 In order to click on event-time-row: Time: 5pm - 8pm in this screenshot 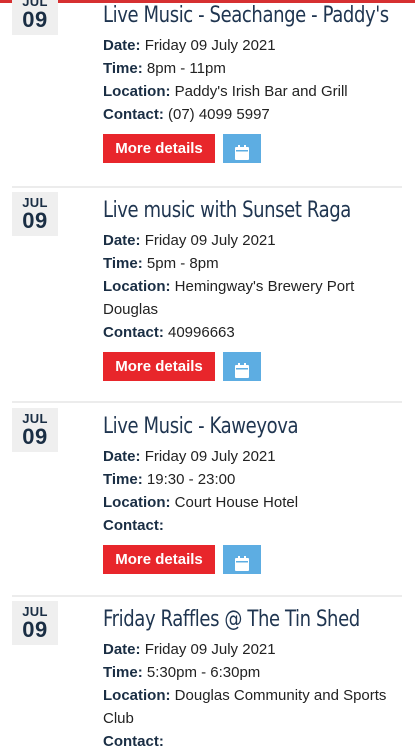, I will do `click(253, 263)`.